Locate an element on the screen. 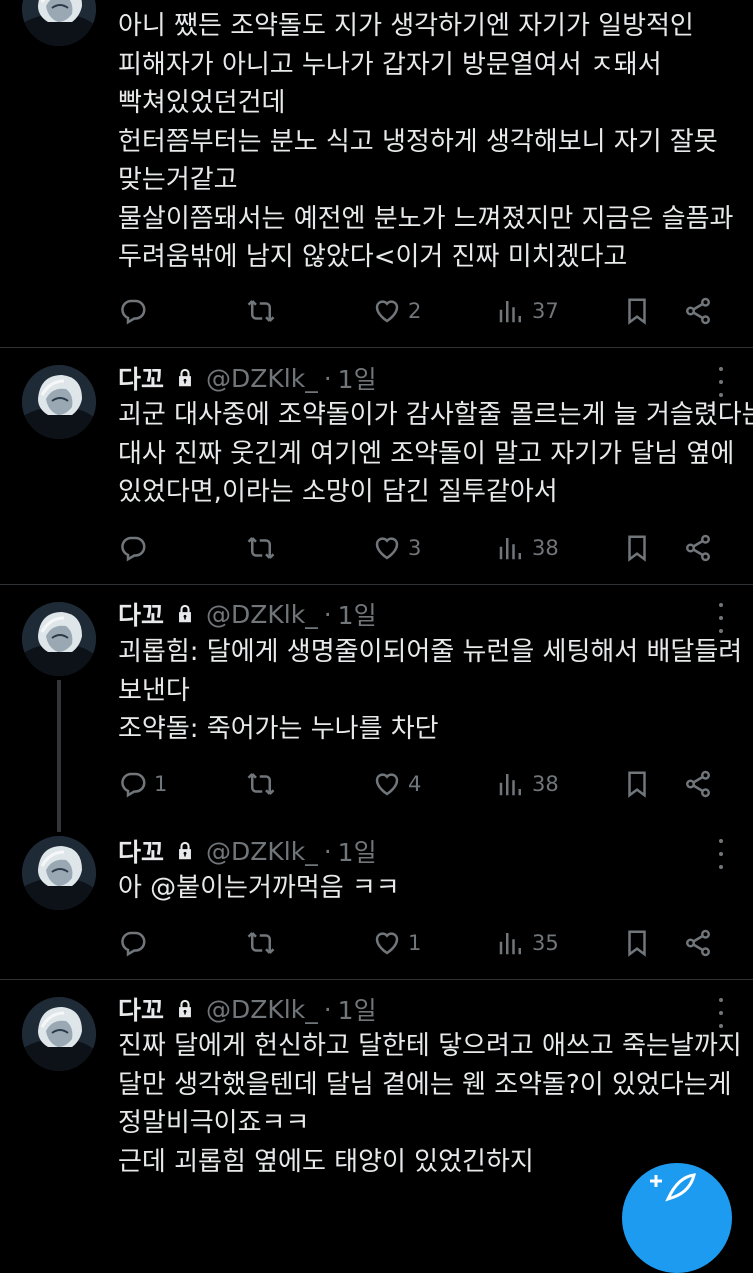 Image resolution: width=753 pixels, height=1273 pixels. action-bar: 3 38 is located at coordinates (418, 548).